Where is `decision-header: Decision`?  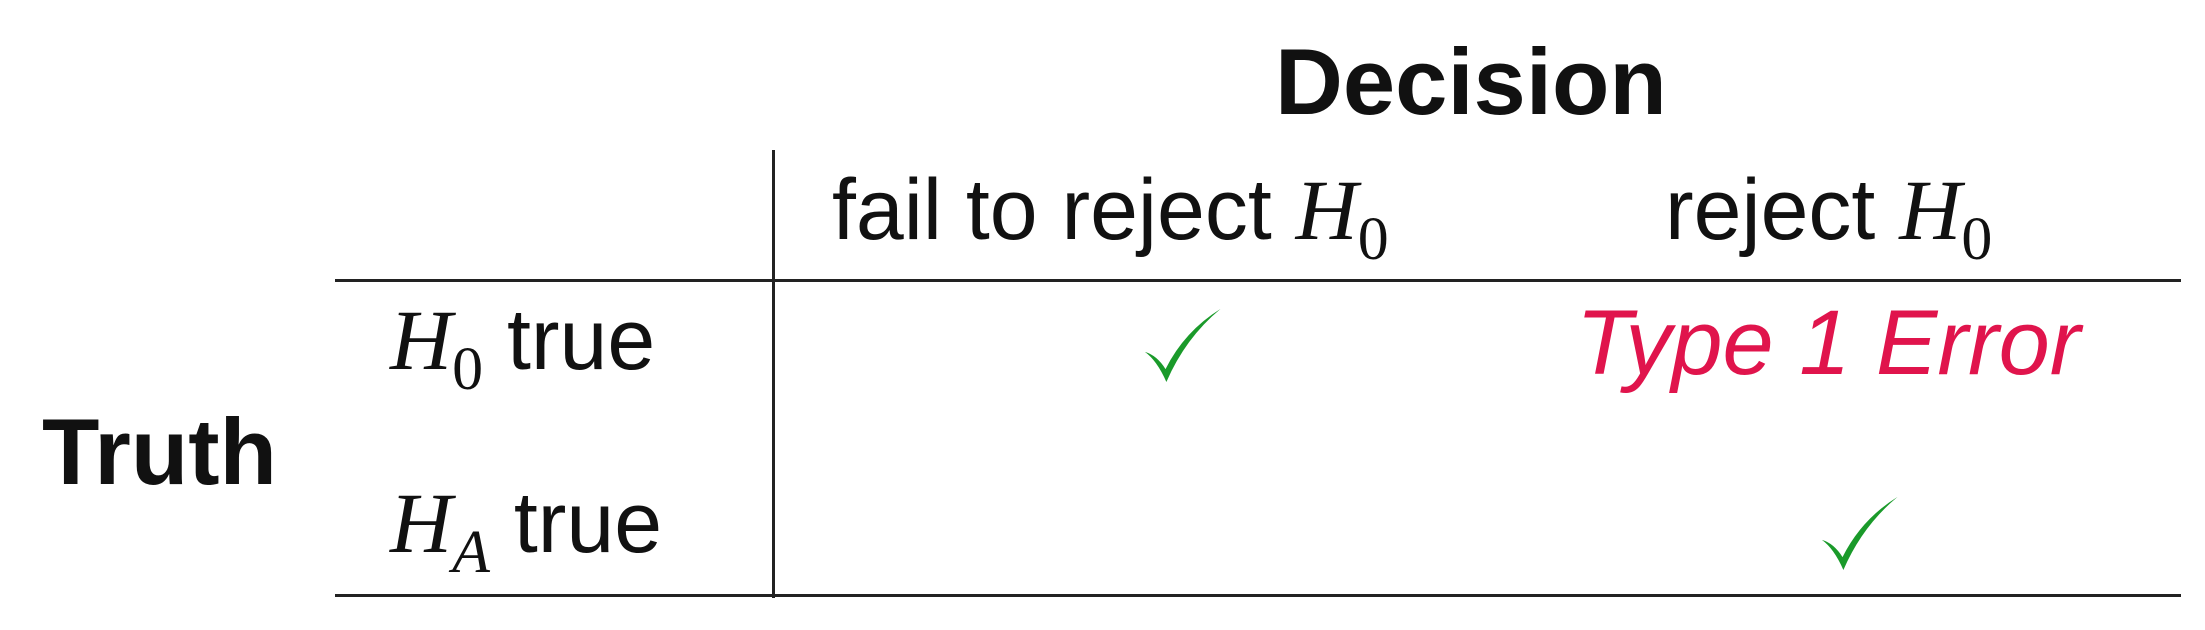 decision-header: Decision is located at coordinates (1471, 81).